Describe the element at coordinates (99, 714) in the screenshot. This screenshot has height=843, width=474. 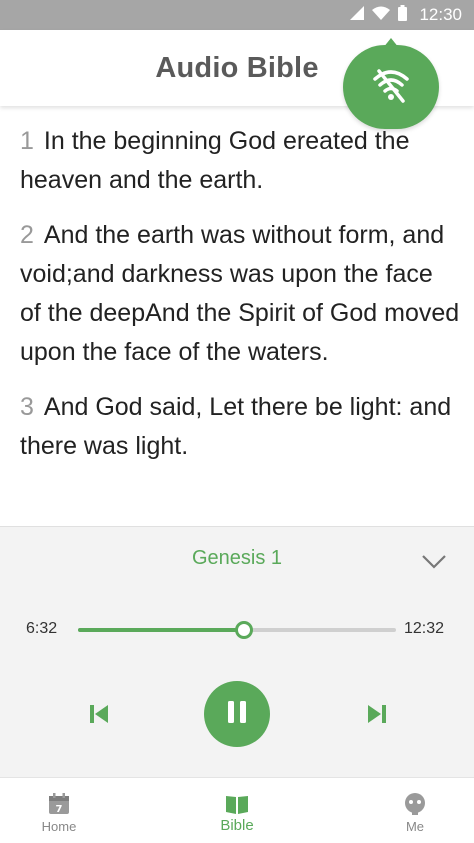
I see `previous-button` at that location.